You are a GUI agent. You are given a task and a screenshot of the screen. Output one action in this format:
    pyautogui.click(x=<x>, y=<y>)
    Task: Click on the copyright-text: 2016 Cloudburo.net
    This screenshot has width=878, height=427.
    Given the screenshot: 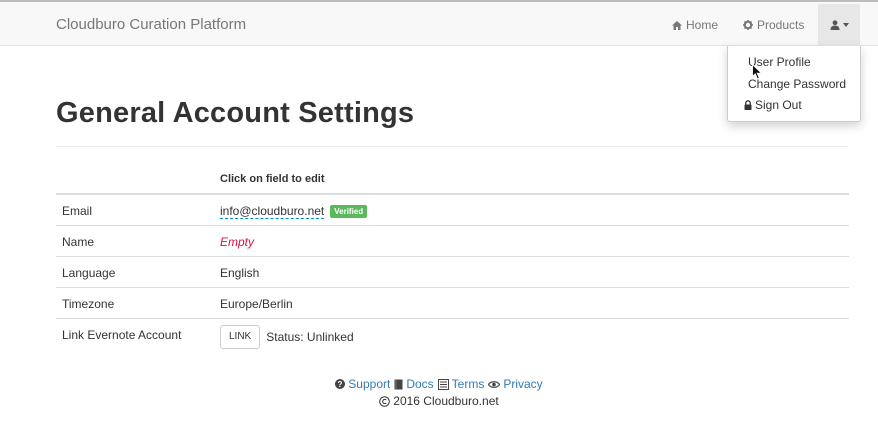 What is the action you would take?
    pyautogui.click(x=446, y=401)
    